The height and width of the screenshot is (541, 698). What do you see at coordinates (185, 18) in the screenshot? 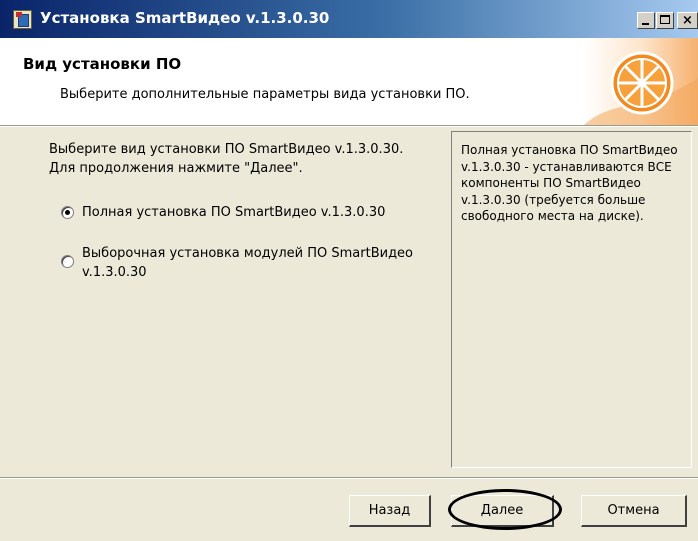
I see `window-title: Установка SmartВидео v.1.3.0.30` at bounding box center [185, 18].